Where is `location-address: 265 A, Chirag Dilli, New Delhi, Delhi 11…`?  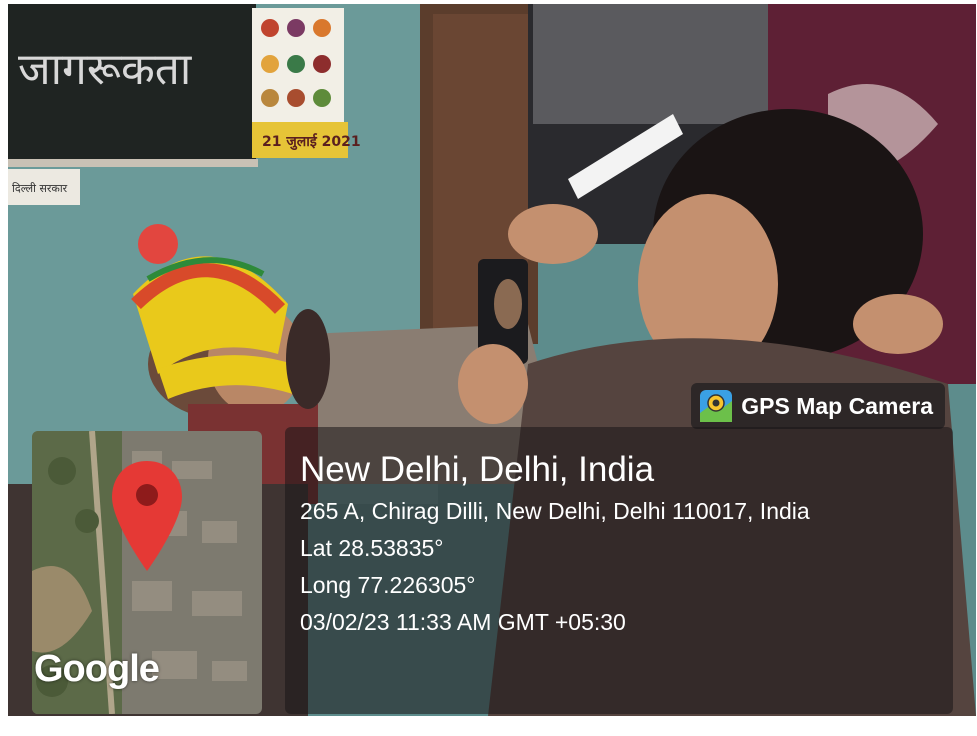
location-address: 265 A, Chirag Dilli, New Delhi, Delhi 11… is located at coordinates (555, 511).